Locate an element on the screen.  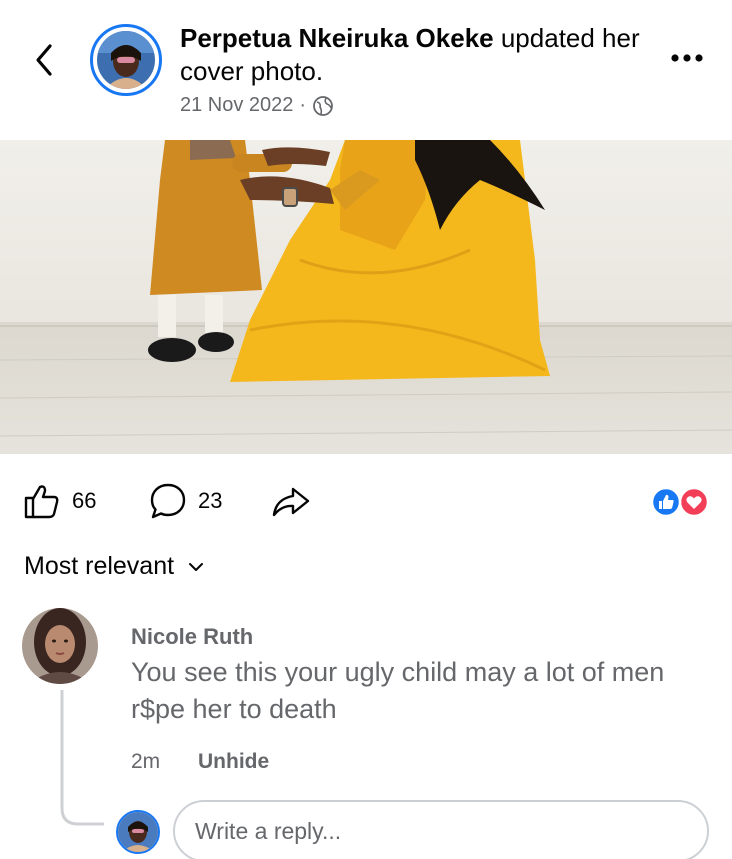
chevron-left-icon is located at coordinates (44, 60).